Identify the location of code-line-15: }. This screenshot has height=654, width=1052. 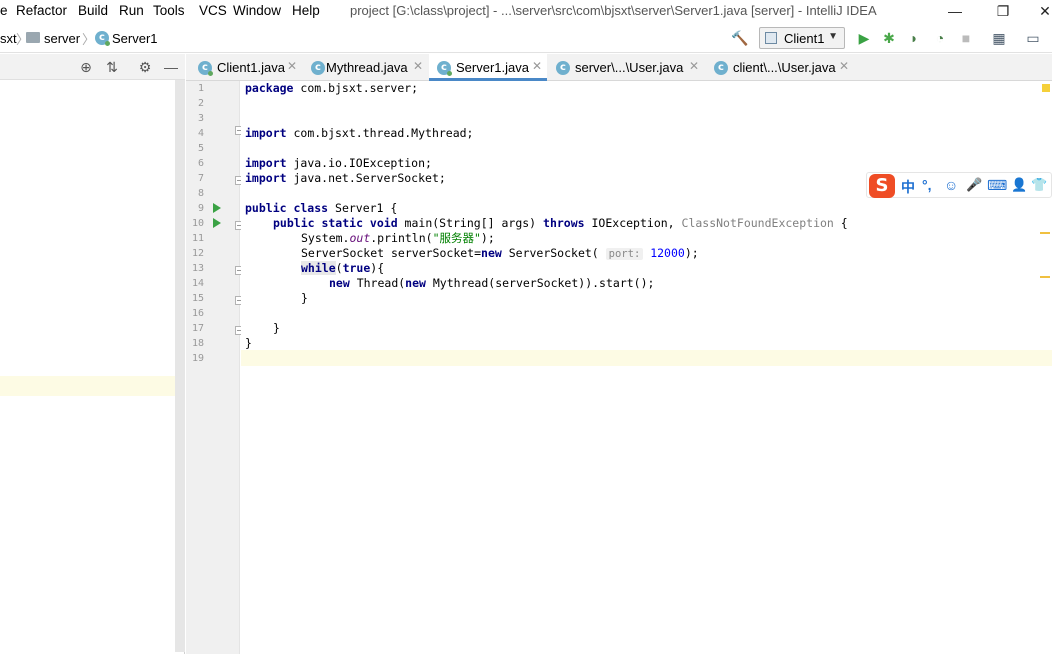
(304, 298).